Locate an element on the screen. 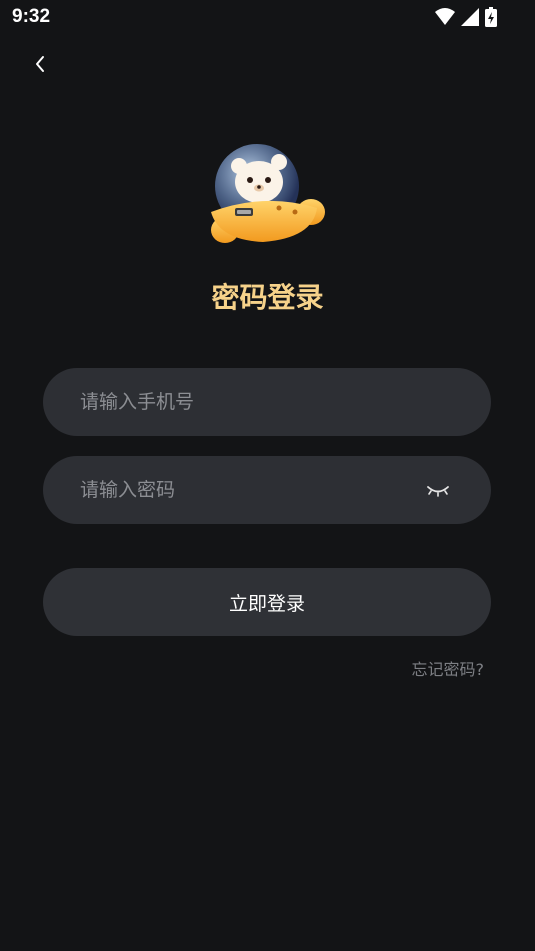  forgot-password-link: 忘记密码? is located at coordinates (448, 668).